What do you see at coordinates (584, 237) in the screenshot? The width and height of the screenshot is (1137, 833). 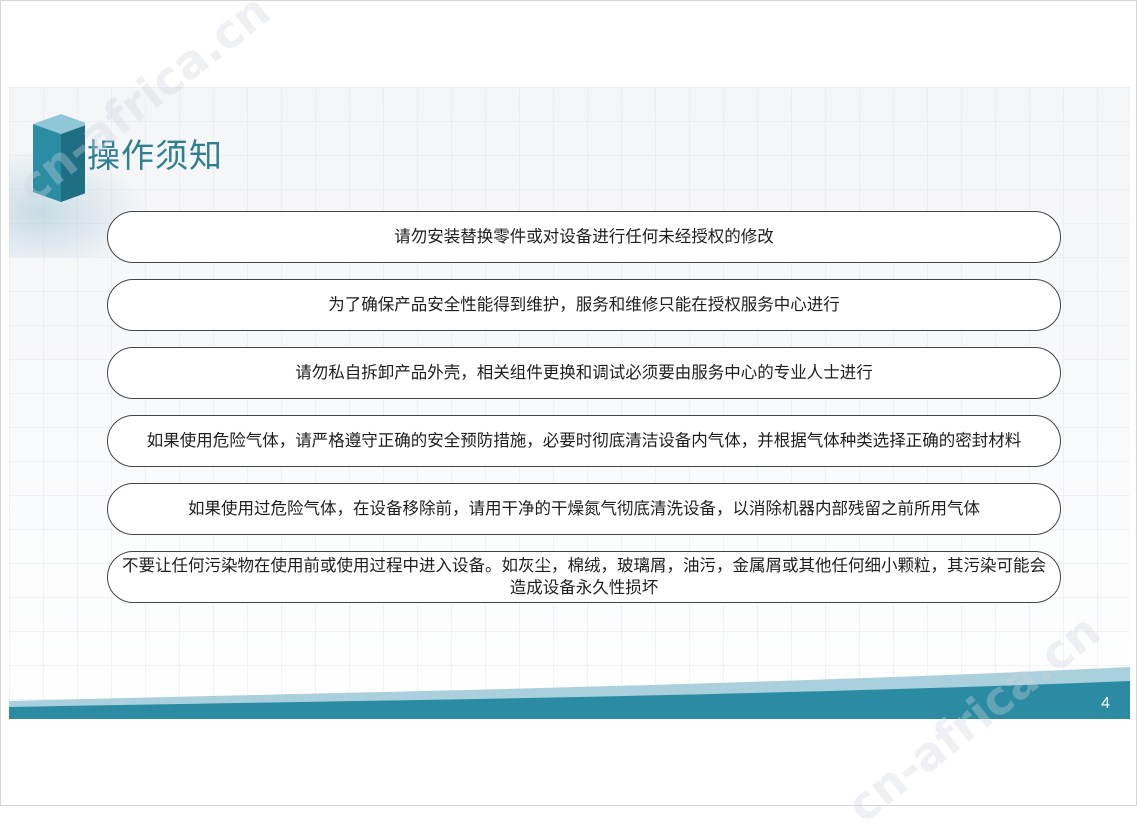 I see `note-item-1: 请勿安装替换零件或对设备进行任何未经授权的修改` at bounding box center [584, 237].